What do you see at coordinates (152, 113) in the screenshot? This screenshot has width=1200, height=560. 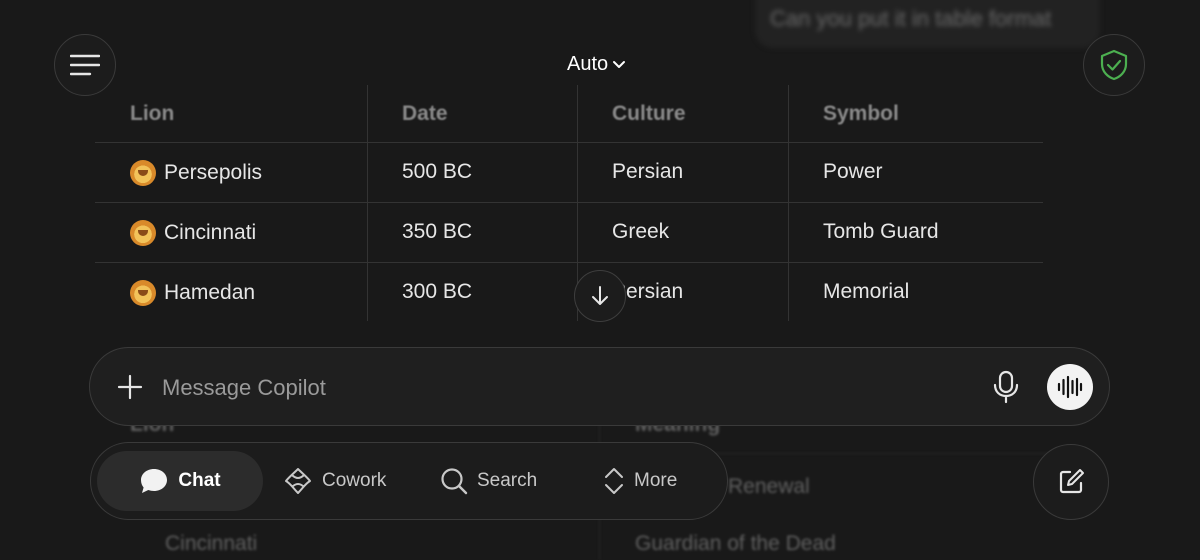 I see `column-header-lion: Lion` at bounding box center [152, 113].